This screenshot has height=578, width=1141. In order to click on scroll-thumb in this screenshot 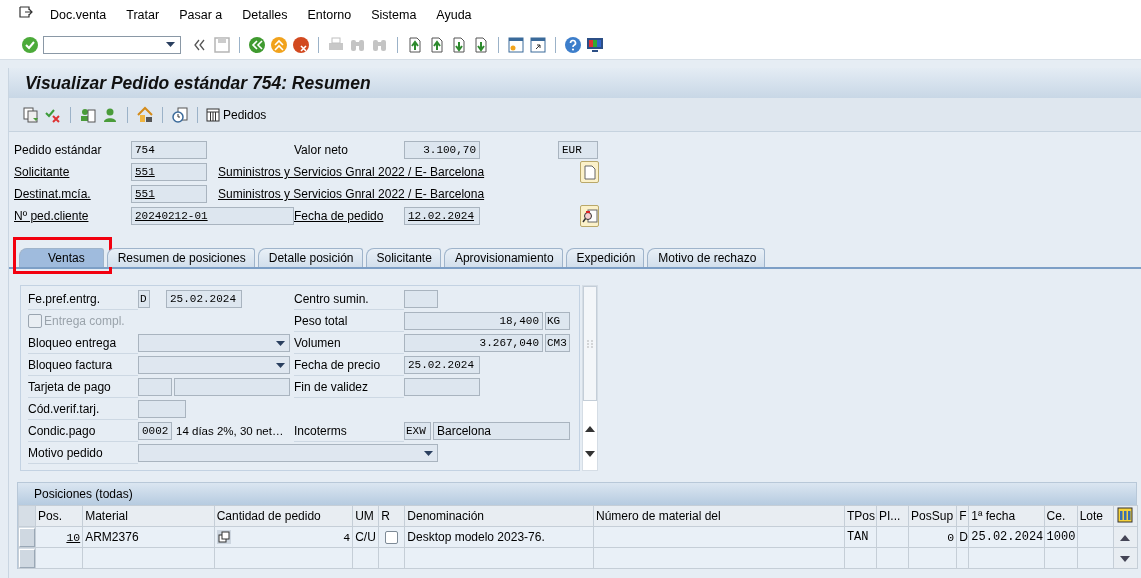, I will do `click(590, 343)`.